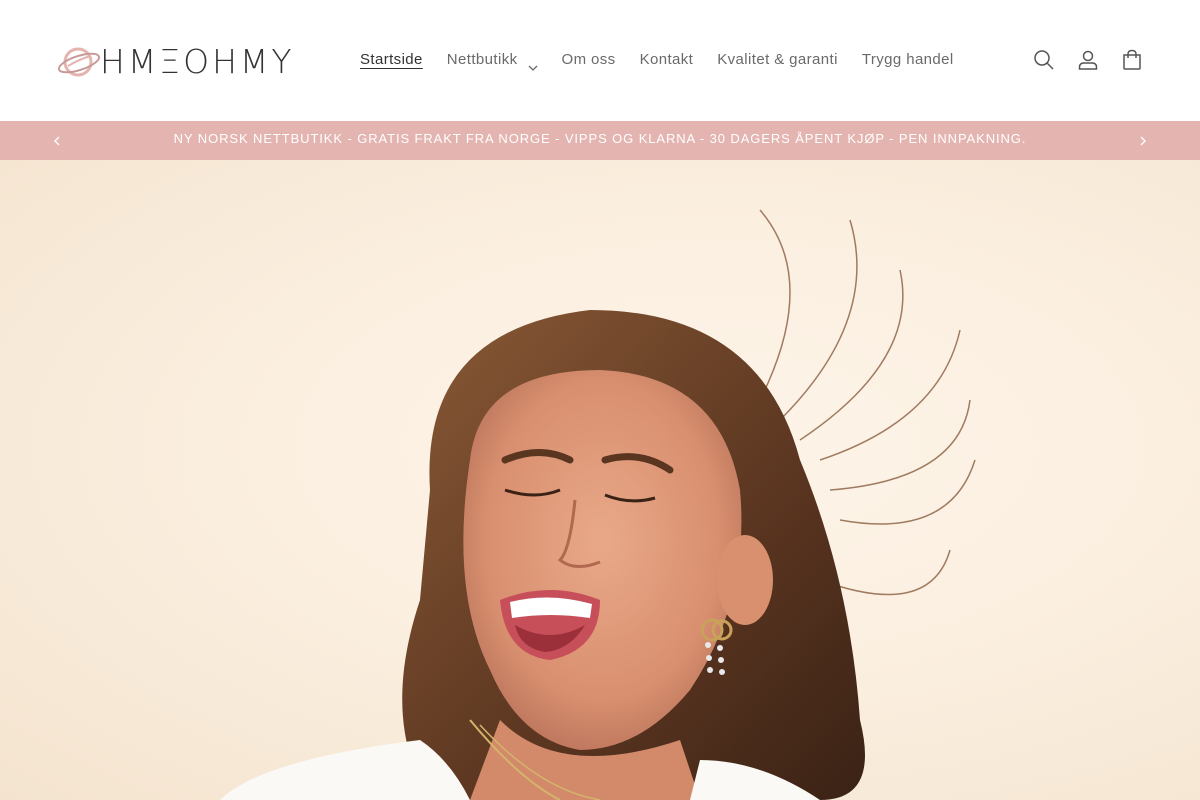 Image resolution: width=1200 pixels, height=800 pixels. Describe the element at coordinates (482, 59) in the screenshot. I see `nav-item-label: Nettbutikk` at that location.